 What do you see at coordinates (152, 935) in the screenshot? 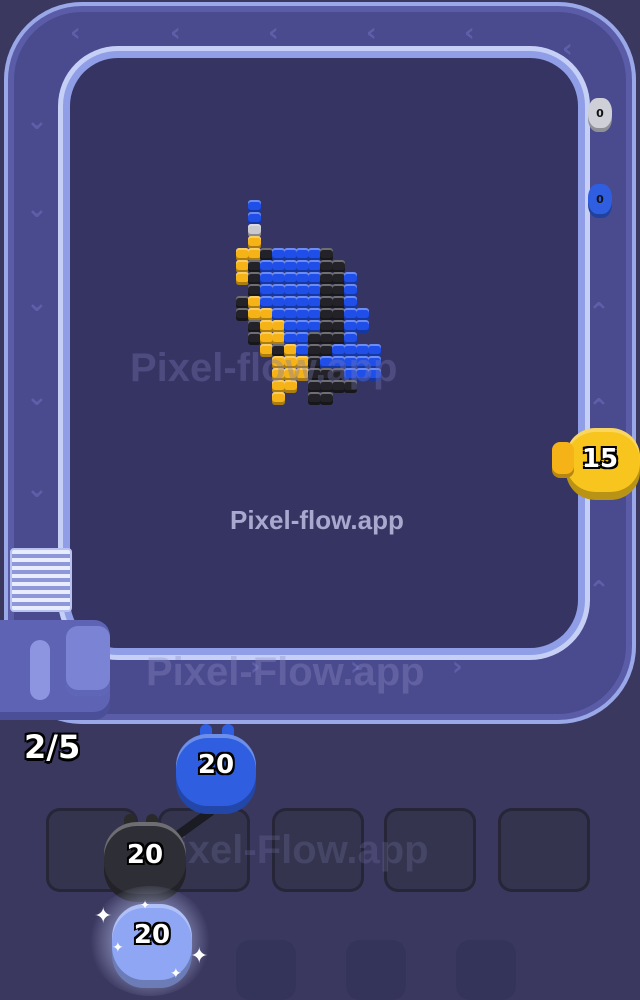
I see `blue-pig-selected-count: 20` at bounding box center [152, 935].